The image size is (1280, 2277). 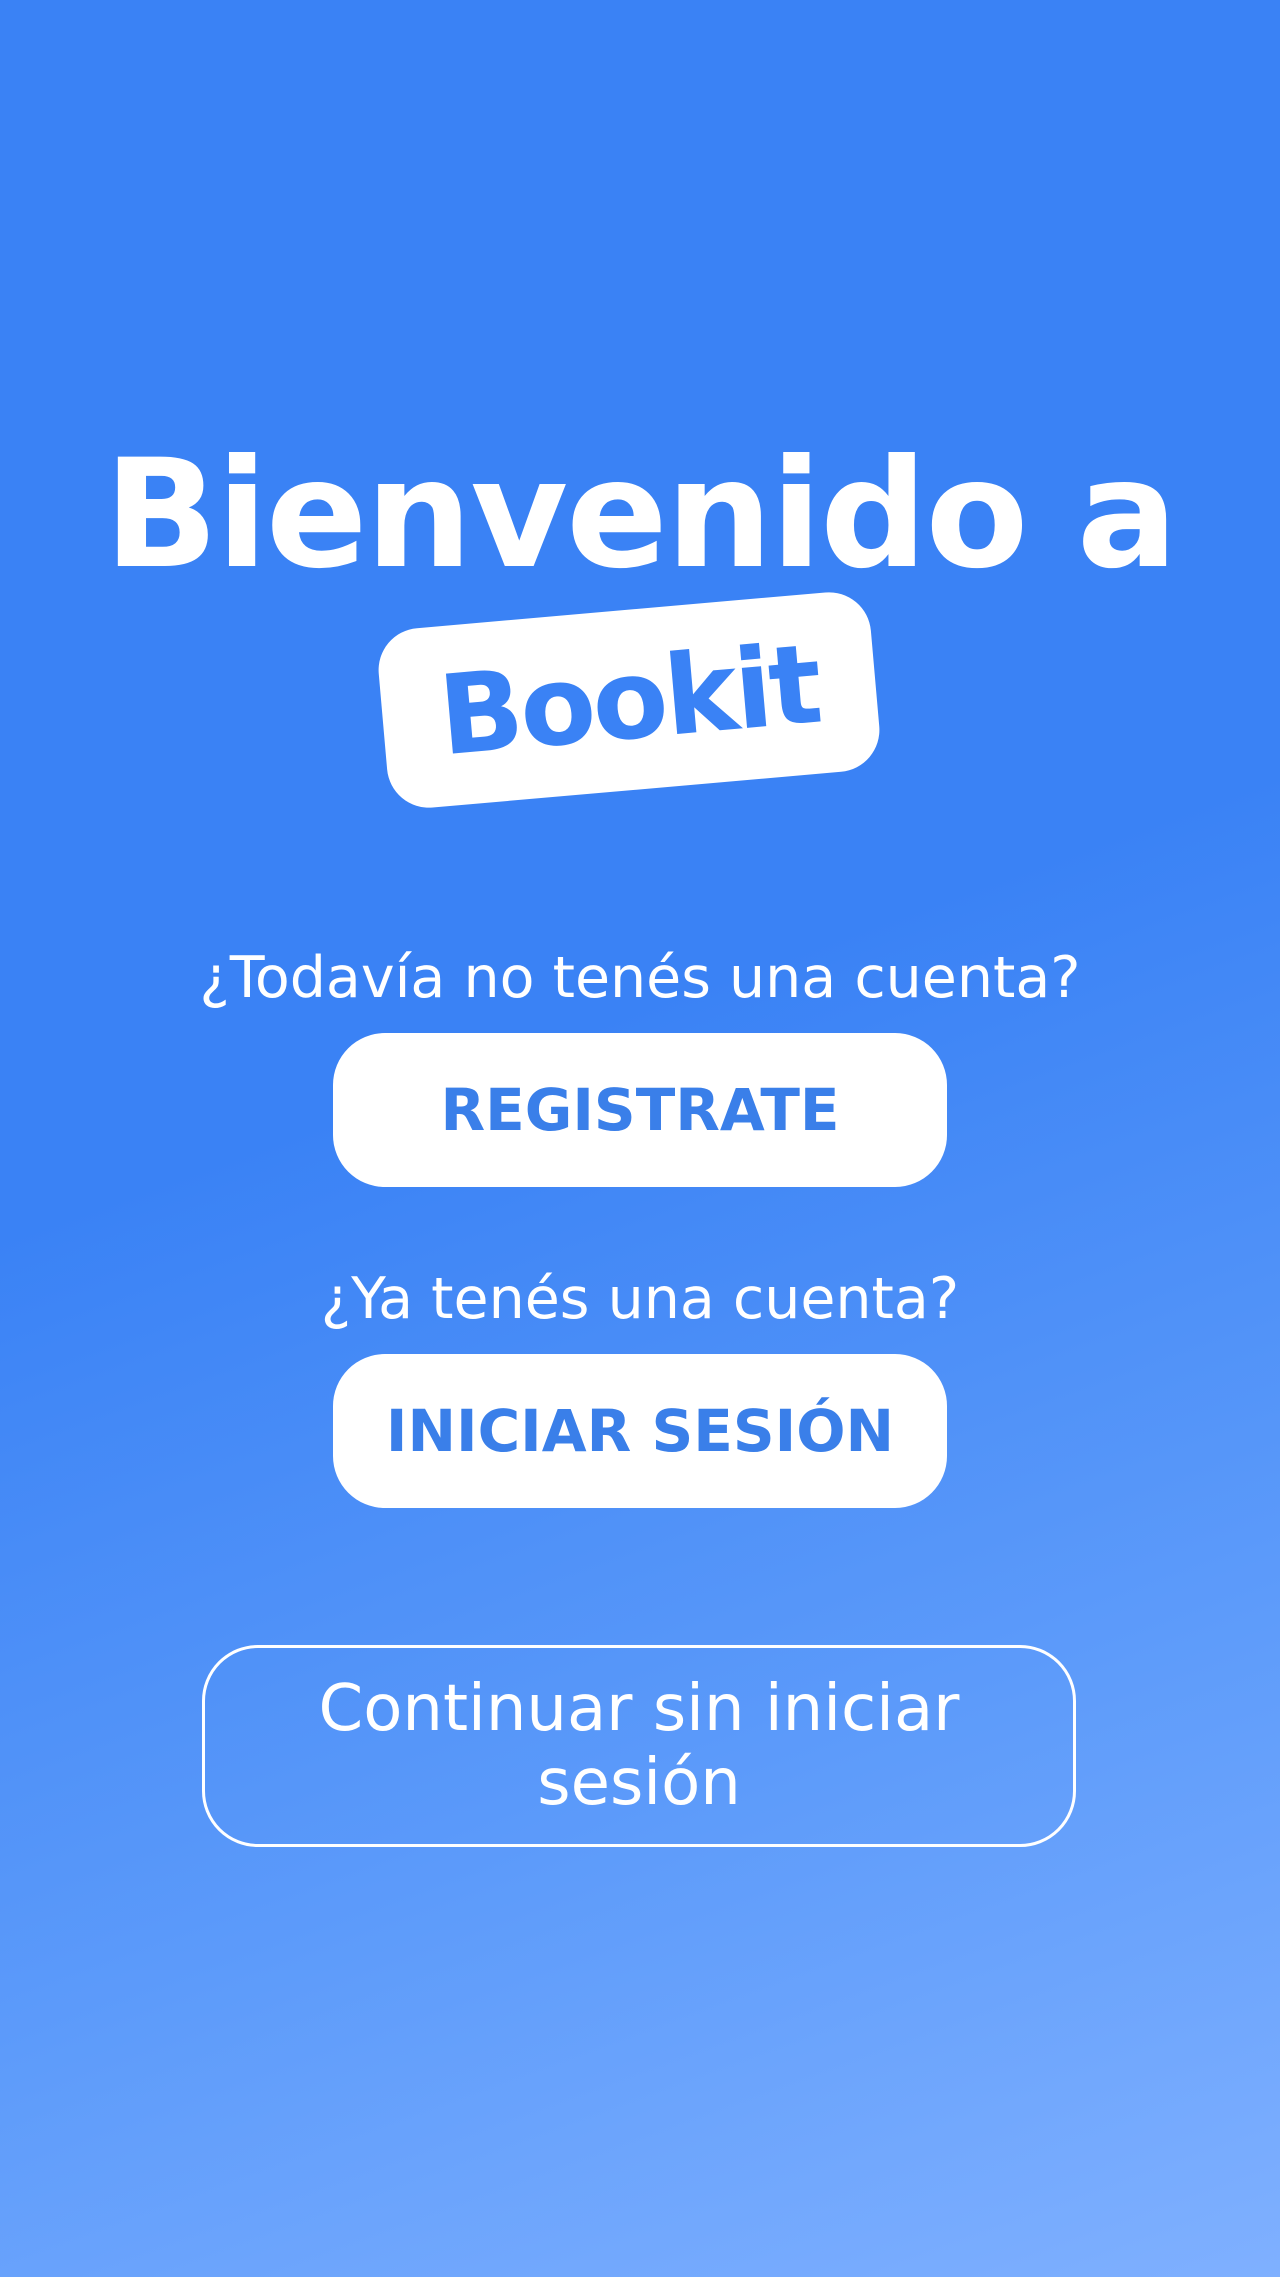 I want to click on login-prompt: ¿Ya tenés una cuenta?, so click(x=640, y=1299).